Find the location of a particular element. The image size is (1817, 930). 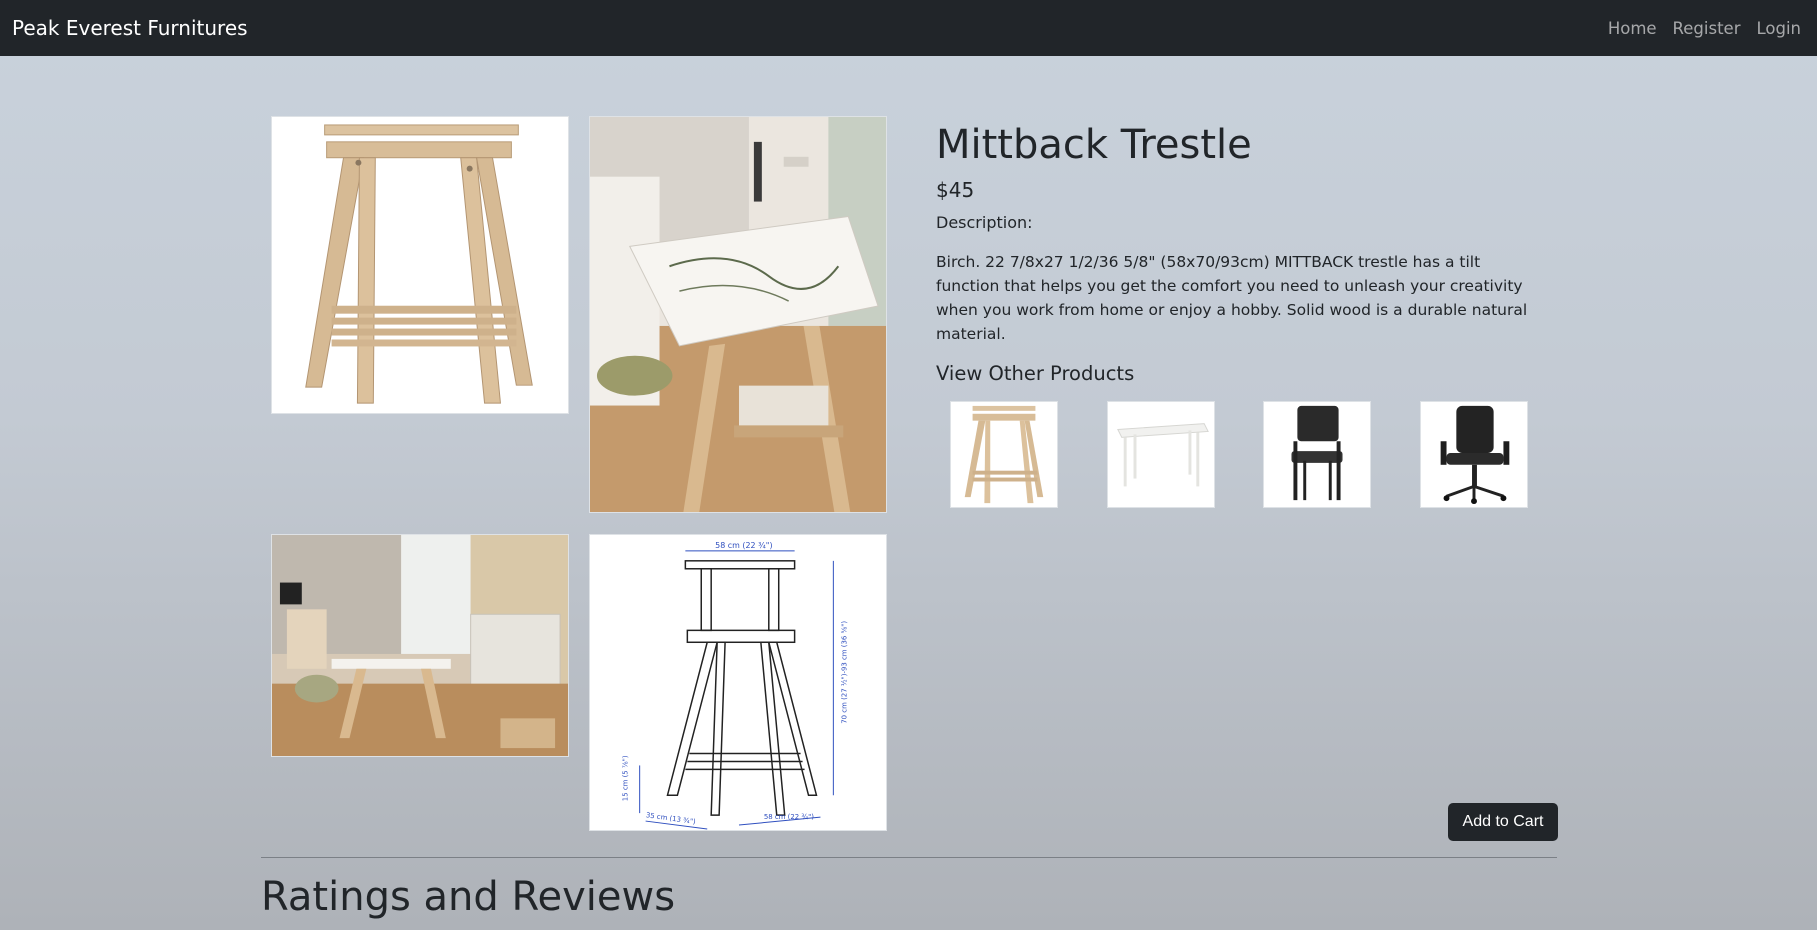

other-product-white-desk is located at coordinates (1161, 454).